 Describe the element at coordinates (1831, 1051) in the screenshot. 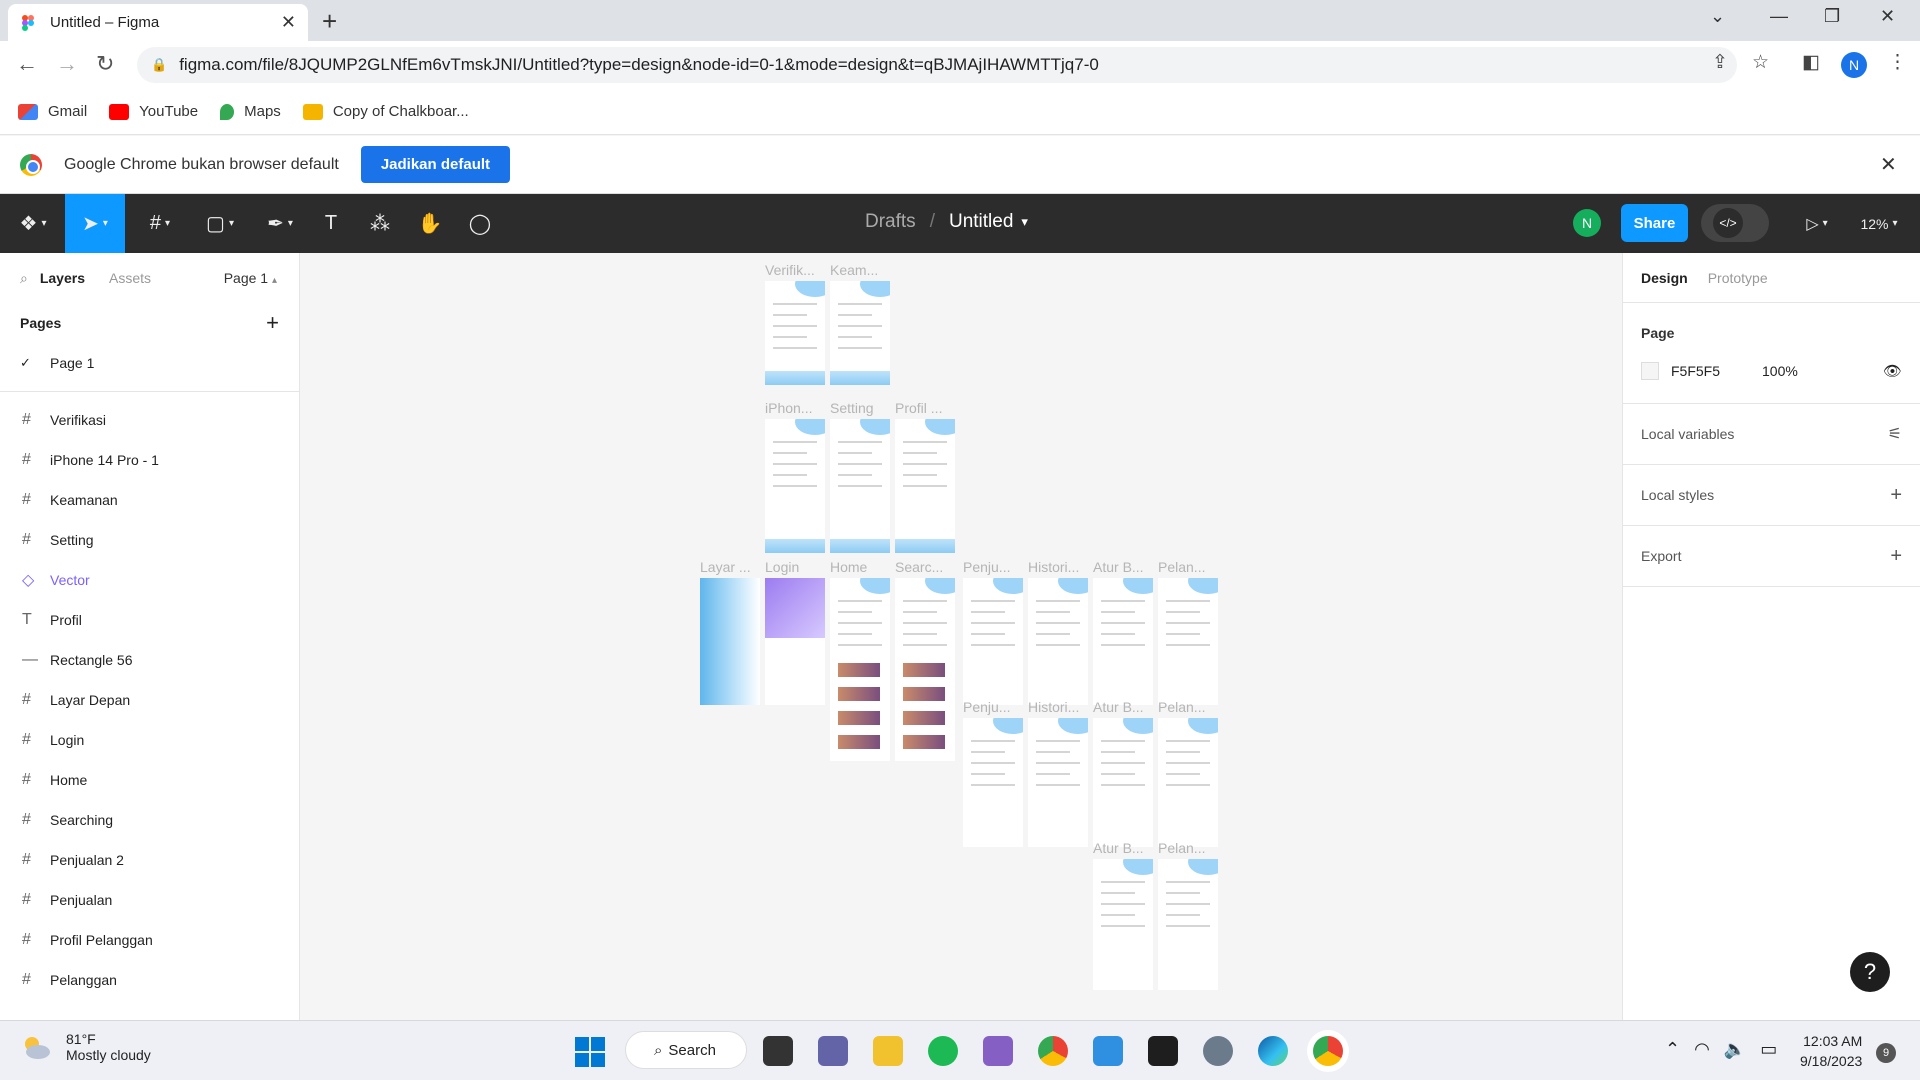

I see `clock: 12:03 AM 9/18/2023` at that location.